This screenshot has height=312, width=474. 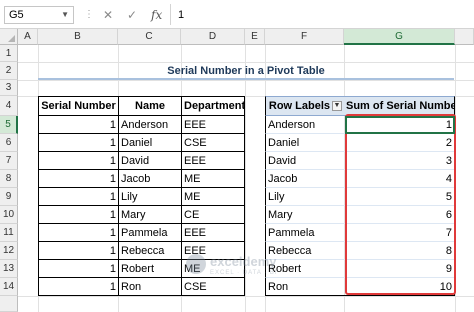 I want to click on row-header-10: 10, so click(x=9, y=215).